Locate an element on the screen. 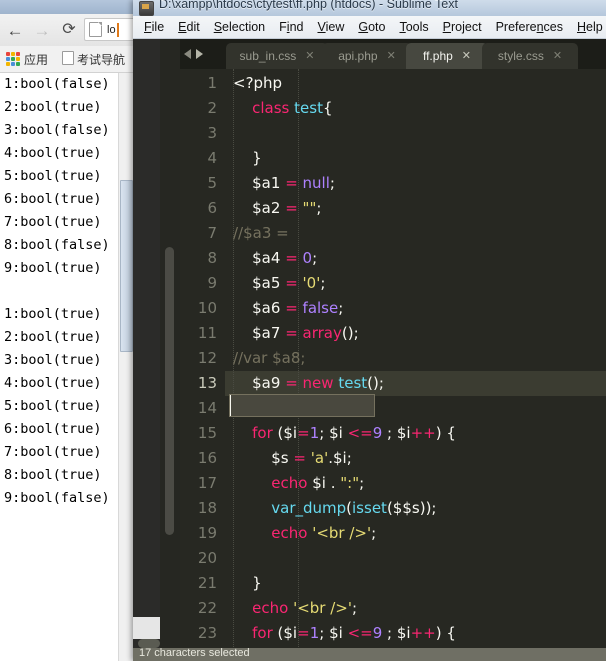 The image size is (606, 661). menu-item-project: Project is located at coordinates (462, 27).